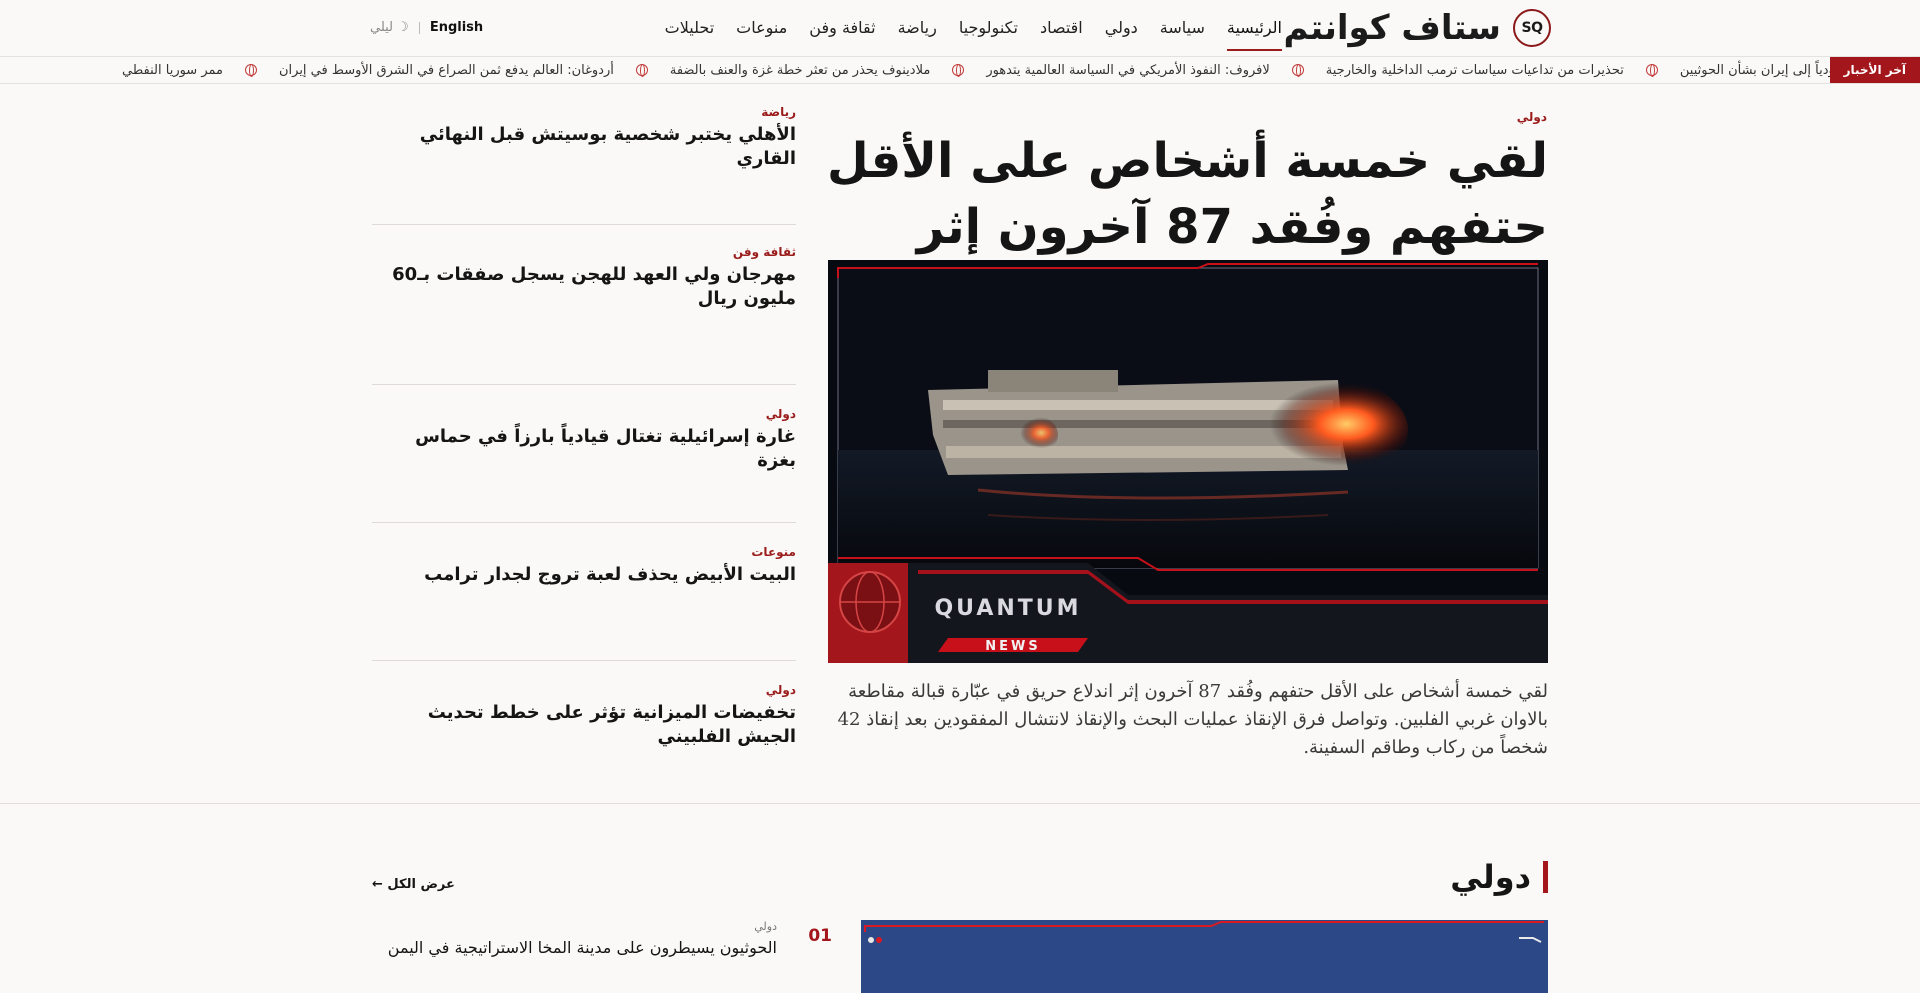 The image size is (1920, 993). What do you see at coordinates (761, 34) in the screenshot?
I see `nav-item-misc: منوعات` at bounding box center [761, 34].